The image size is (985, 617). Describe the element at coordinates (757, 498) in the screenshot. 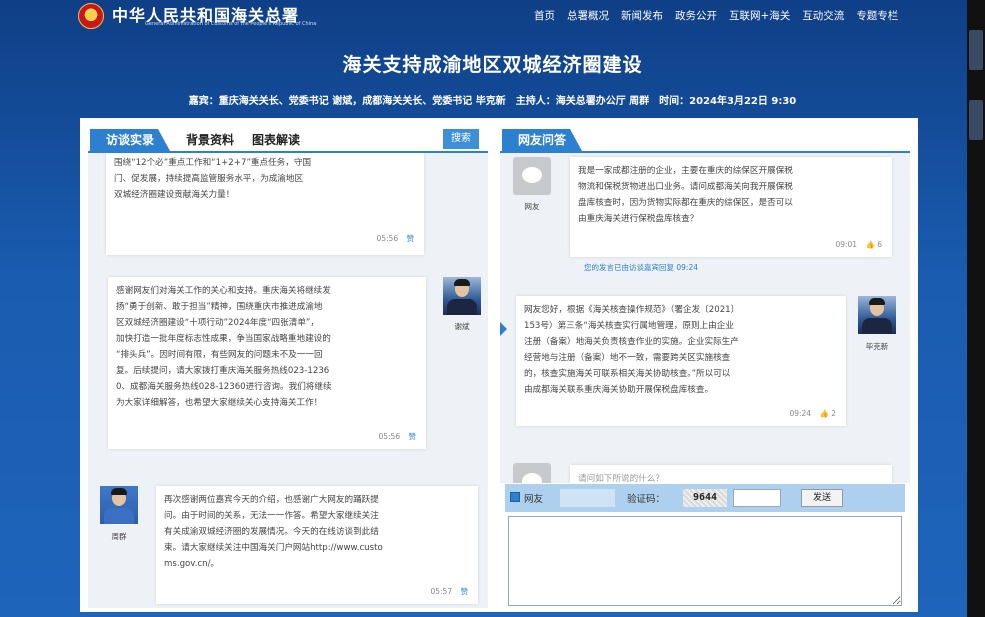

I see `captcha-input` at that location.